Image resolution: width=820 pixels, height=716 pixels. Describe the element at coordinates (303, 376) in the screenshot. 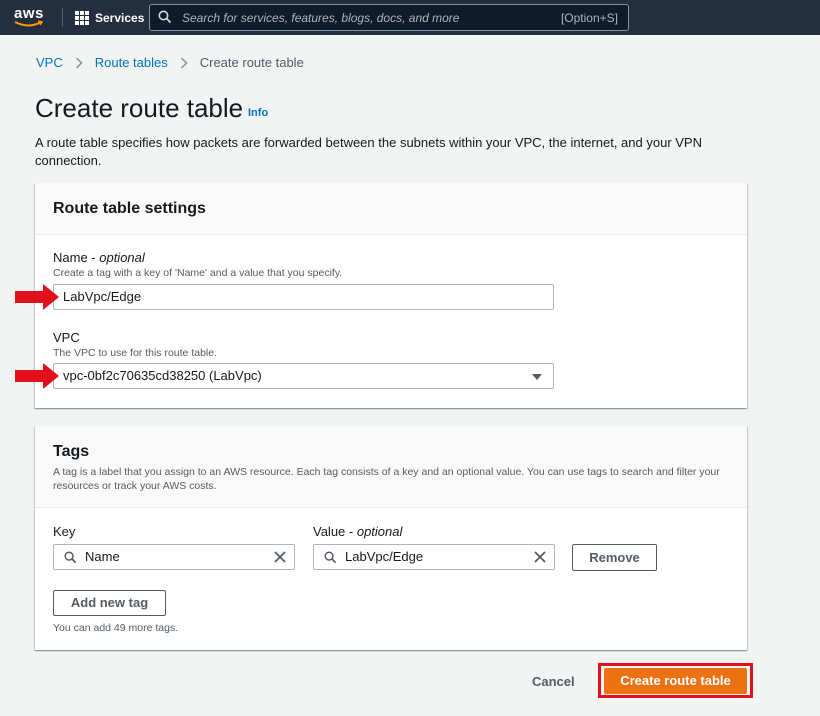

I see `vpc-select: vpc-0bf2c70635cd38250 (LabVpc)` at that location.